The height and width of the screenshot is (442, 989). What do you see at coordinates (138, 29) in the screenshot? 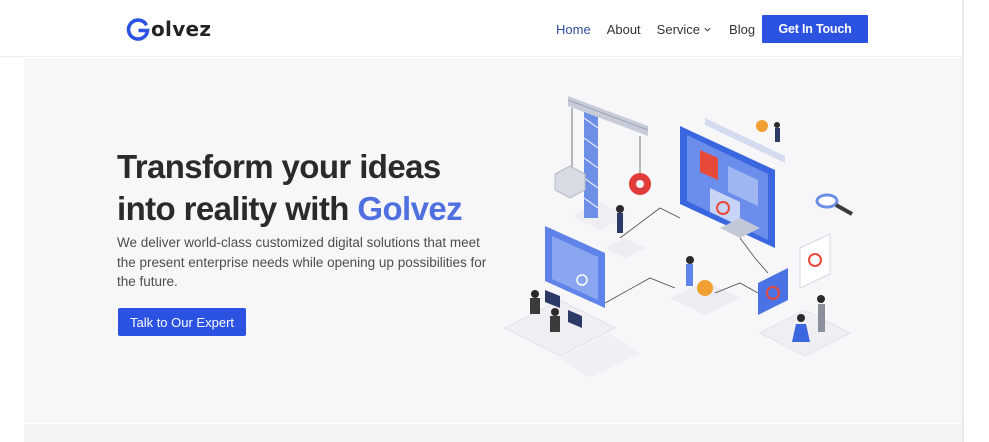
I see `g-logo-icon` at bounding box center [138, 29].